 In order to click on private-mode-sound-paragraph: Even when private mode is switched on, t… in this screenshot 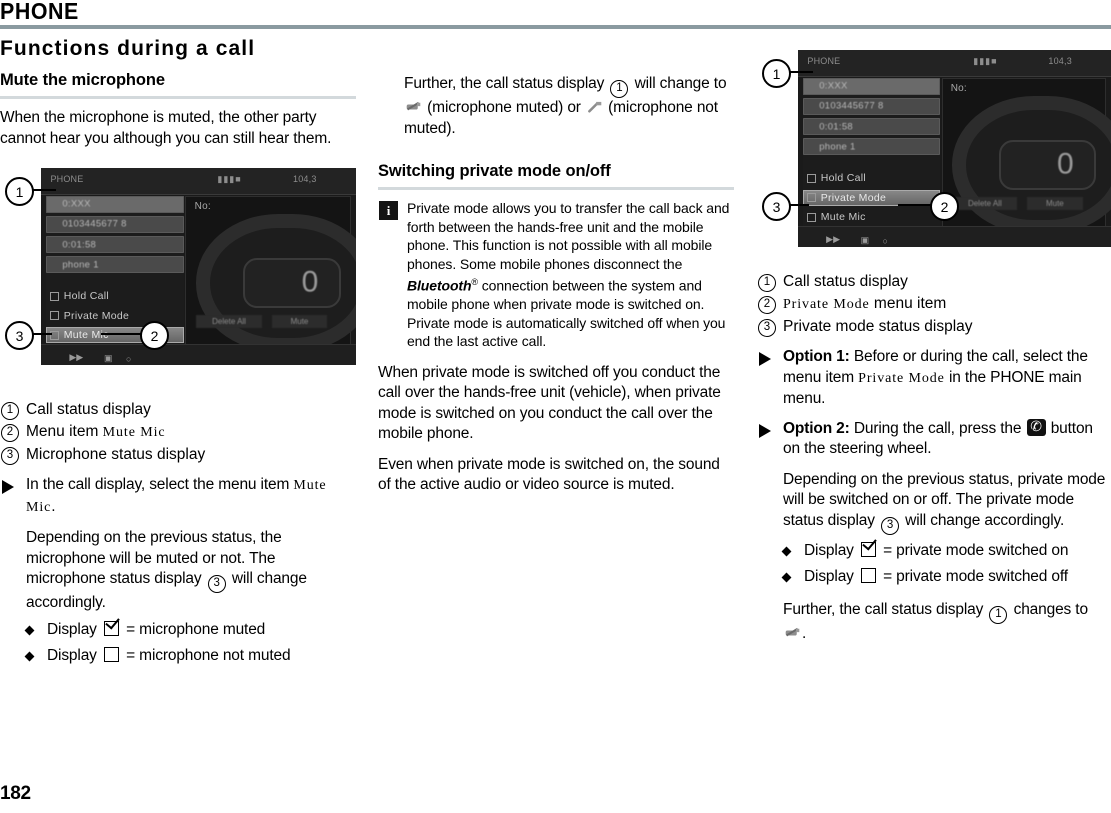, I will do `click(549, 474)`.